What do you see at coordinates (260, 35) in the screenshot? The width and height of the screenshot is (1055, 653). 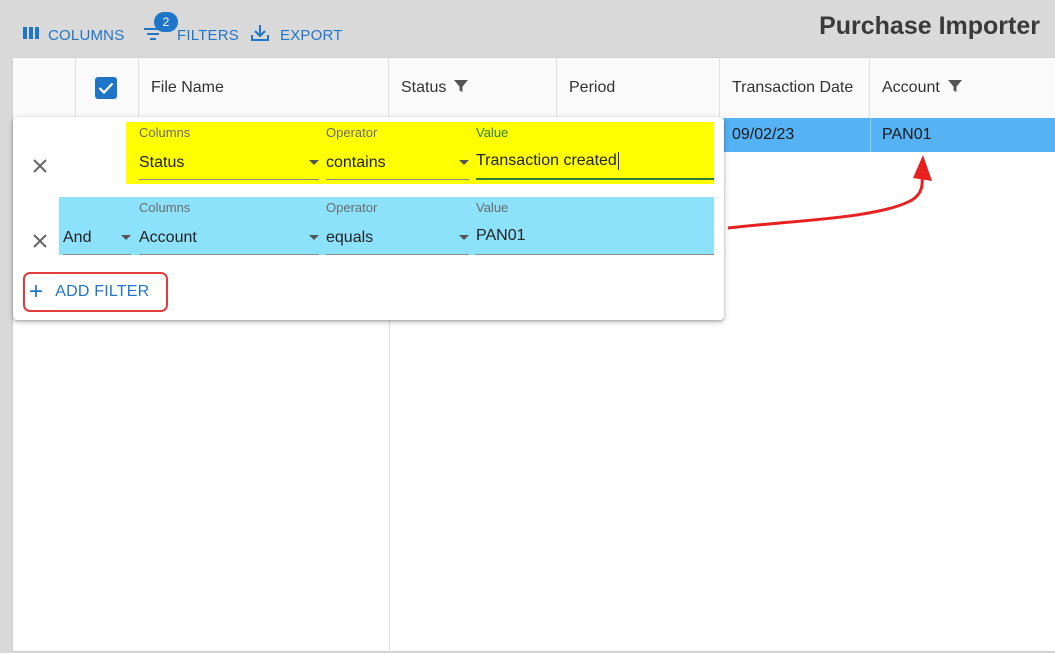 I see `download-icon` at bounding box center [260, 35].